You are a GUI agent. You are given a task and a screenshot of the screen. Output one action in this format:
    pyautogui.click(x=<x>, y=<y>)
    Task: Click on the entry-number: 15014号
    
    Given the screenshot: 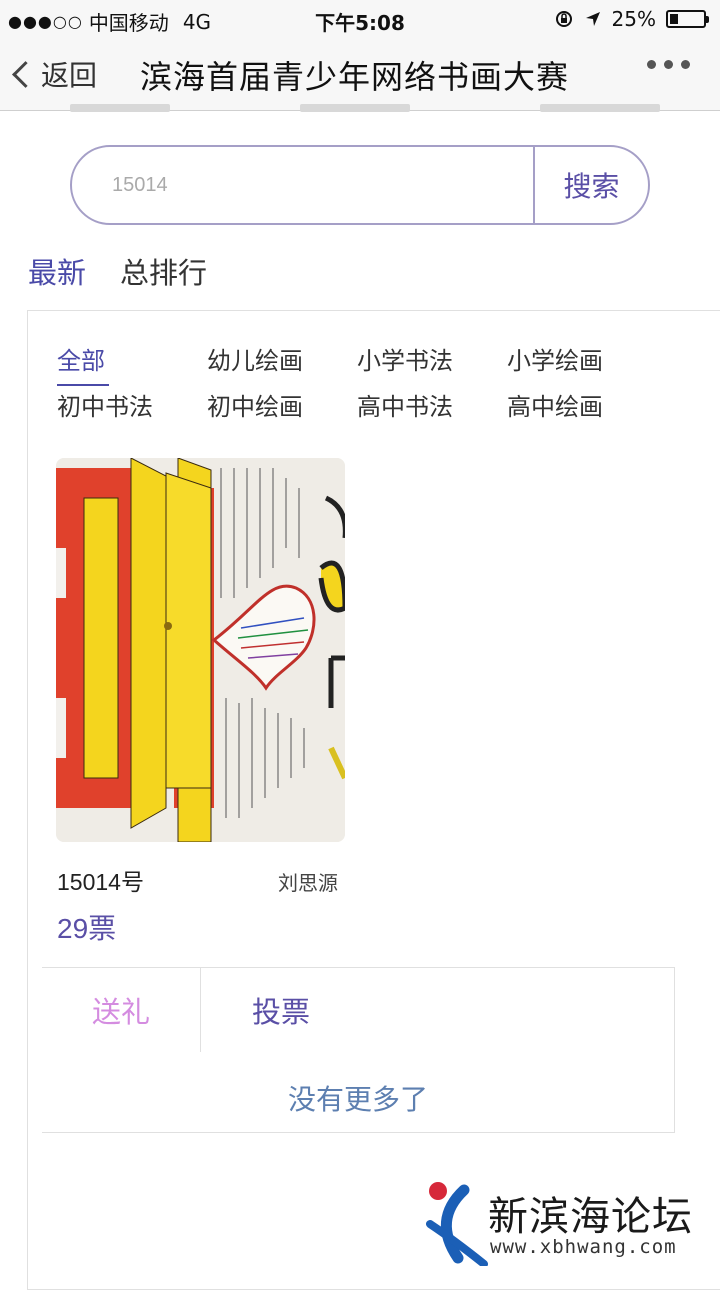 What is the action you would take?
    pyautogui.click(x=100, y=882)
    